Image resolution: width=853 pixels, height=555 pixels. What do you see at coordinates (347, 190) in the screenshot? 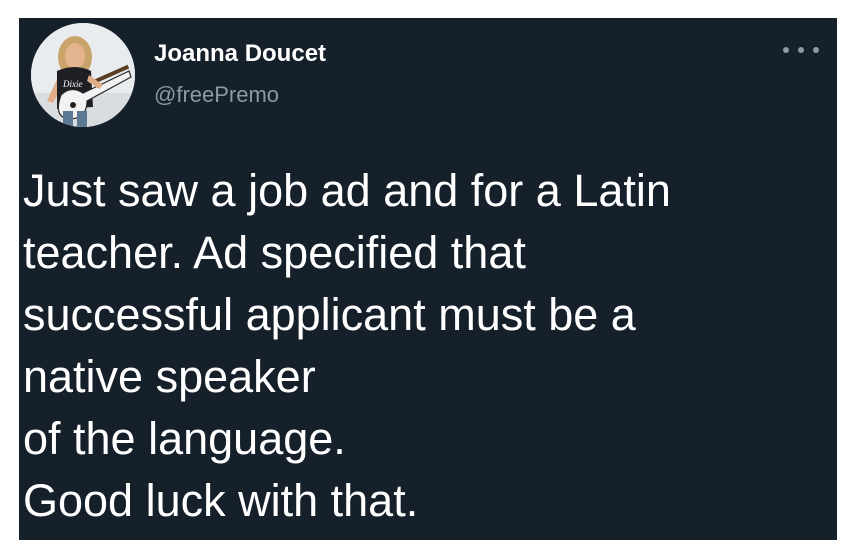
I see `tweet-text-line: Just saw a job ad and for a Latin` at bounding box center [347, 190].